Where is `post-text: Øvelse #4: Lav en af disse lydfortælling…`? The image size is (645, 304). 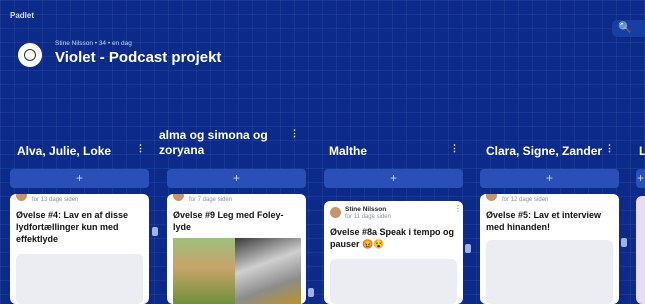
post-text: Øvelse #4: Lav en af disse lydfortælling… is located at coordinates (72, 227).